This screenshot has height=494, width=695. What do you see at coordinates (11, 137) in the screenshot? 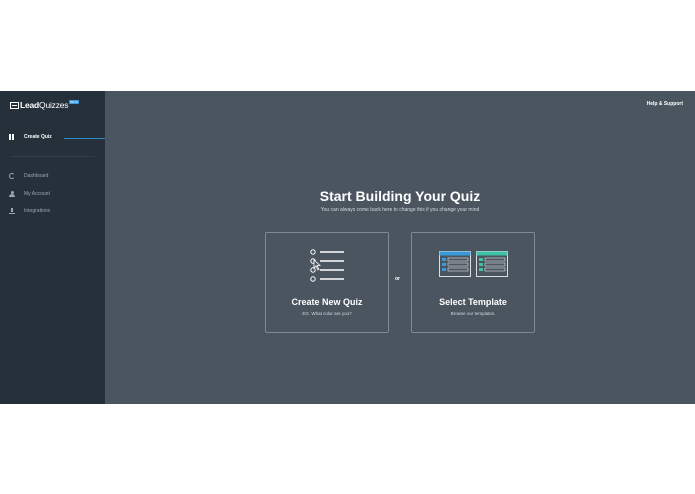
I see `pause-bars-icon` at bounding box center [11, 137].